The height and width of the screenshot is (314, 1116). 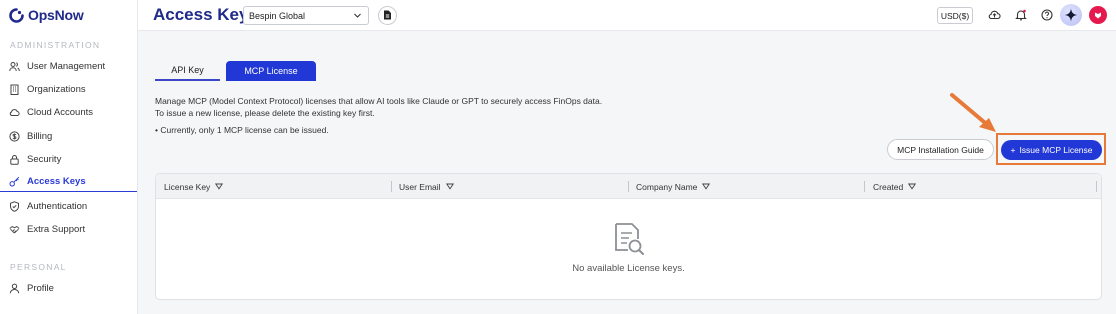 I want to click on sidebar-item-security: Security, so click(x=68, y=159).